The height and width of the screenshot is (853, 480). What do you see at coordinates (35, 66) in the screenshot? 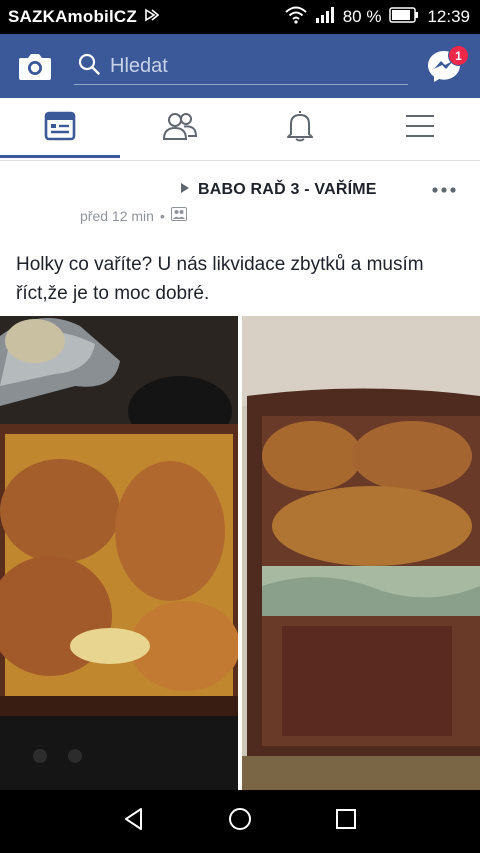
I see `camera-button` at bounding box center [35, 66].